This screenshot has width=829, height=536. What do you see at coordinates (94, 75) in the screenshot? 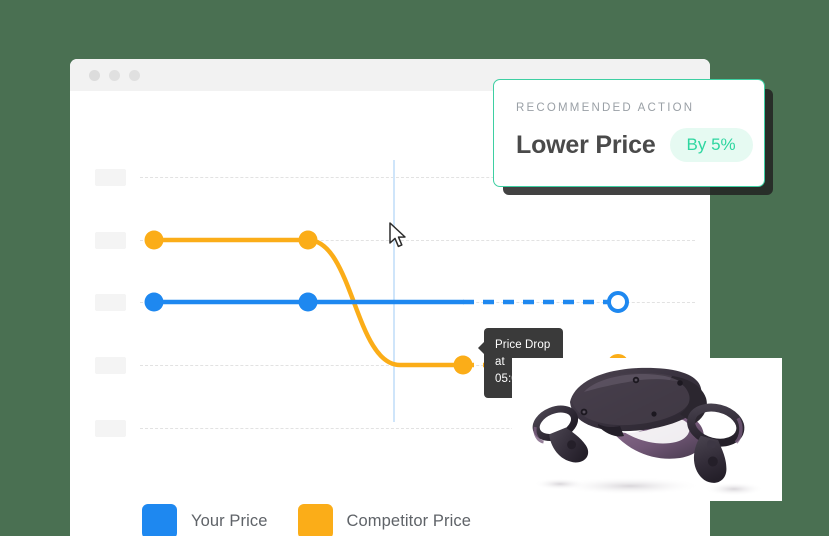
I see `close-dot-icon` at bounding box center [94, 75].